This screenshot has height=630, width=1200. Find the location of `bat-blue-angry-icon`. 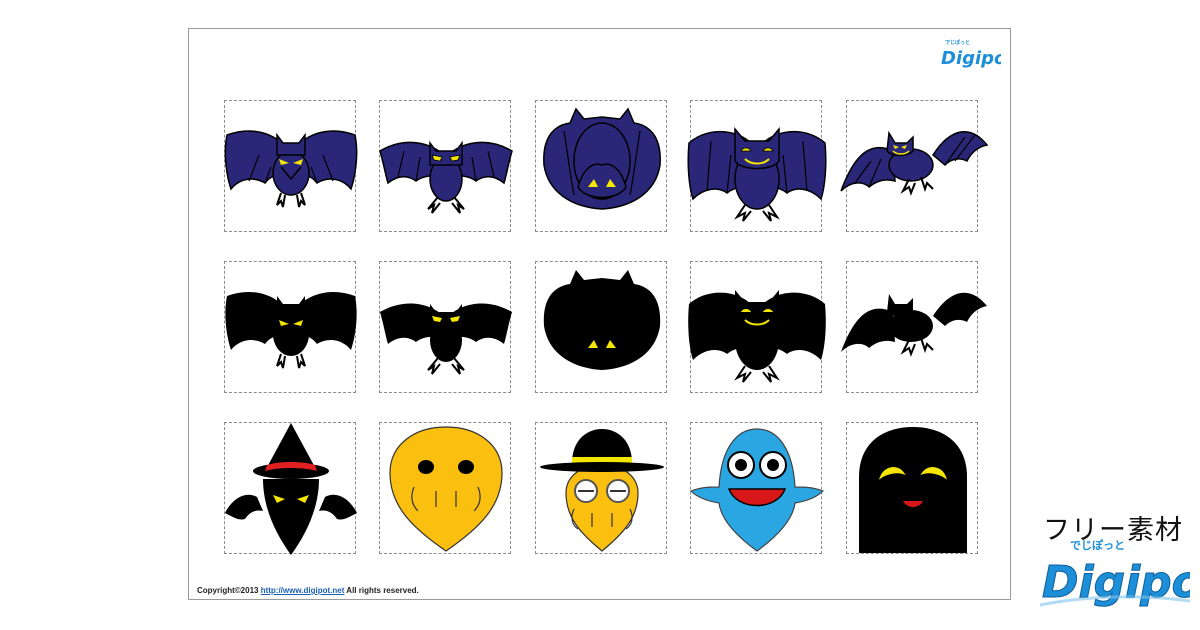

bat-blue-angry-icon is located at coordinates (446, 177).